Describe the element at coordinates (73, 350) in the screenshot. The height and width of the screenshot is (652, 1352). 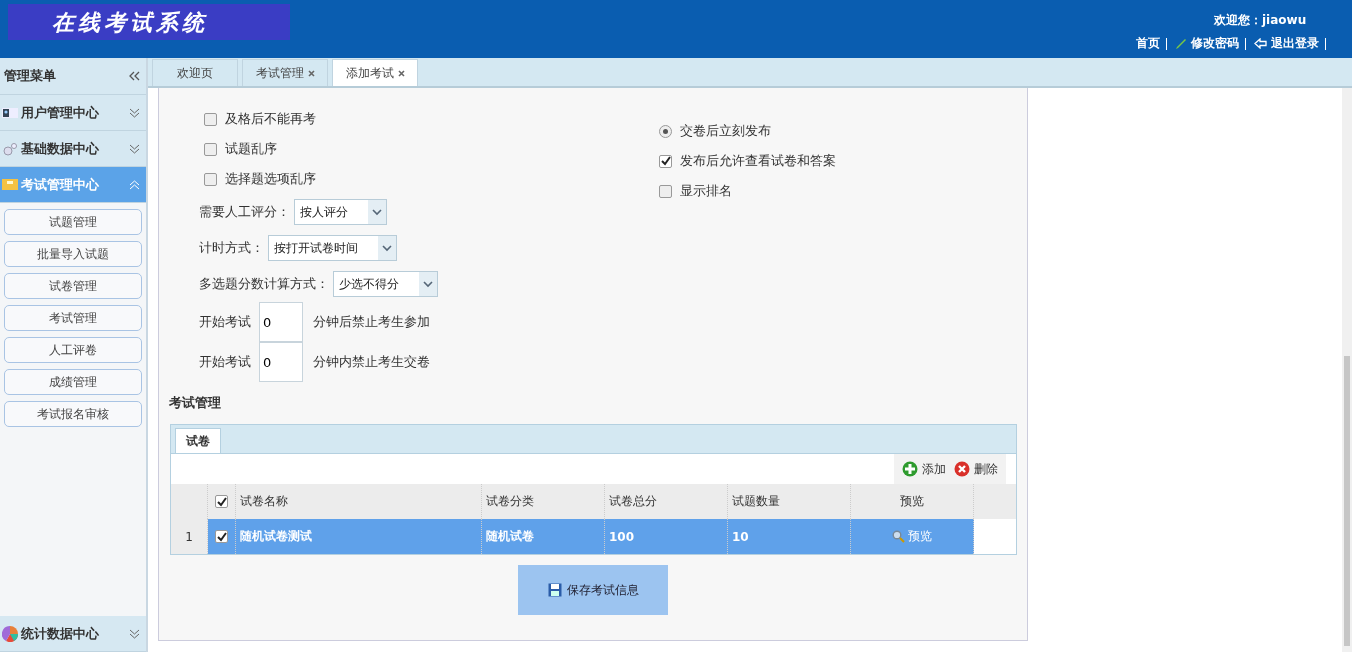
I see `submenu-button: 人工评卷` at that location.